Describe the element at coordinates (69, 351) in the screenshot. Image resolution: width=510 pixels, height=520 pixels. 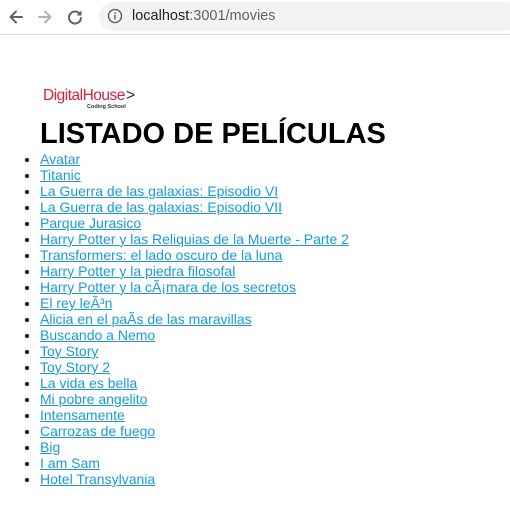
I see `movie-link: Toy Story` at that location.